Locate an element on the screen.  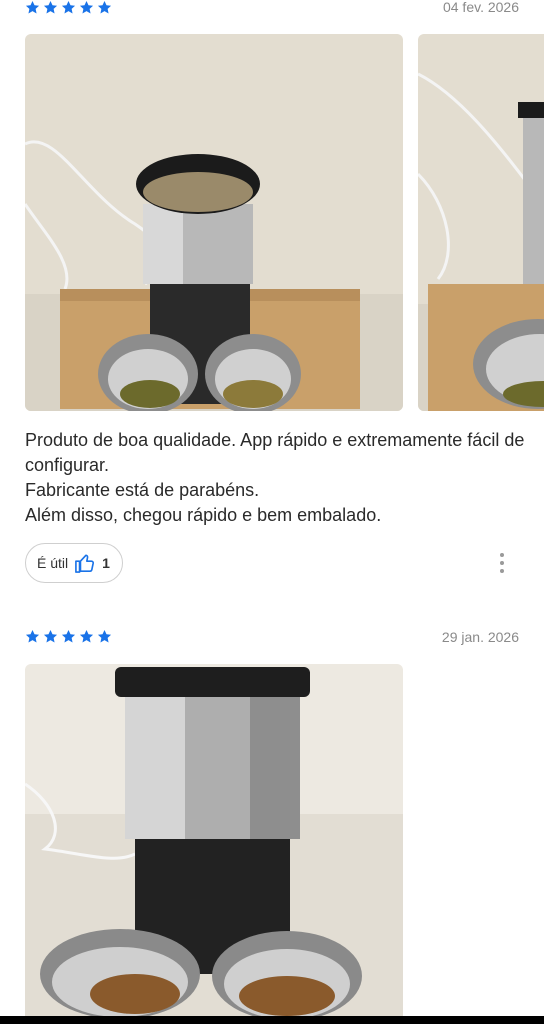
review-date: 29 jan. 2026 is located at coordinates (480, 637).